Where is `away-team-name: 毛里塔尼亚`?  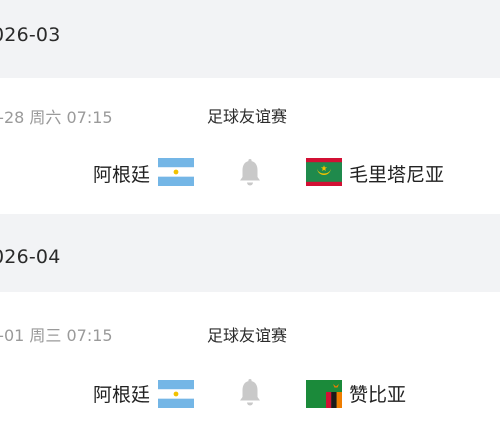 away-team-name: 毛里塔尼亚 is located at coordinates (397, 175).